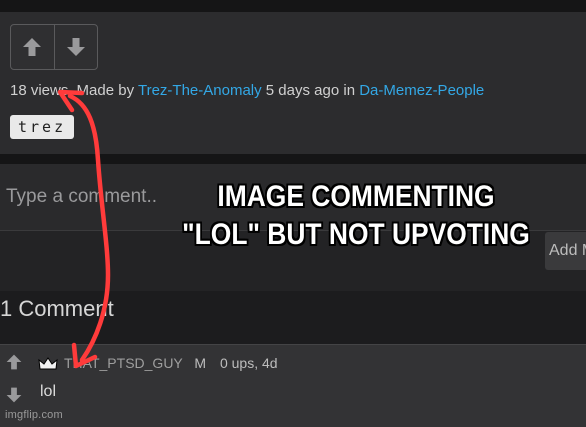 The width and height of the screenshot is (586, 427). Describe the element at coordinates (293, 159) in the screenshot. I see `divider` at that location.